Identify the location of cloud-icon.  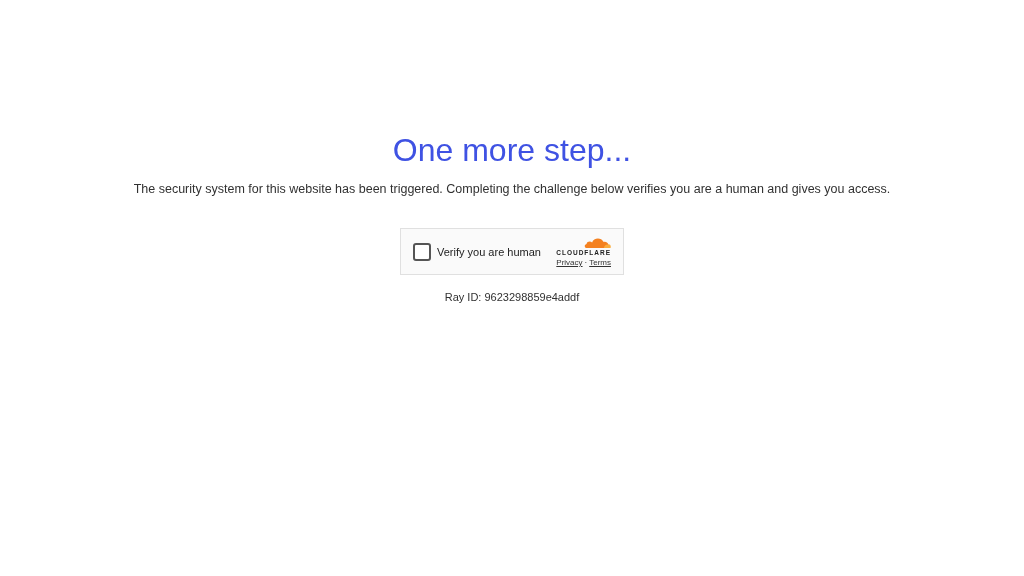
(597, 242).